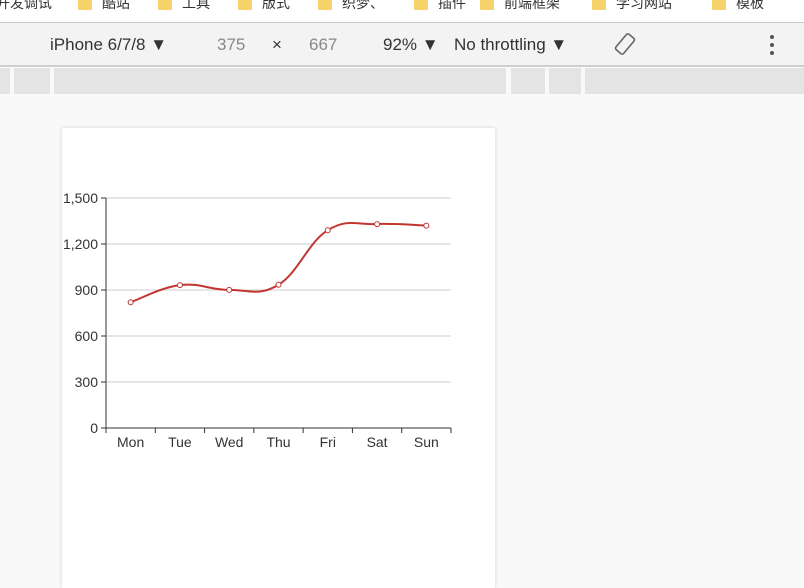 The width and height of the screenshot is (804, 588). I want to click on y-tick-label: 600, so click(87, 336).